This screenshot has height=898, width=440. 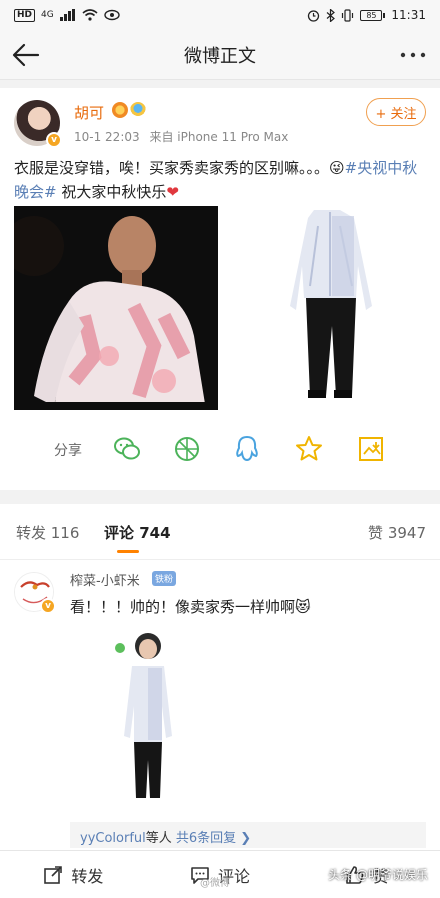 What do you see at coordinates (47, 15) in the screenshot?
I see `signal-label: 4G` at bounding box center [47, 15].